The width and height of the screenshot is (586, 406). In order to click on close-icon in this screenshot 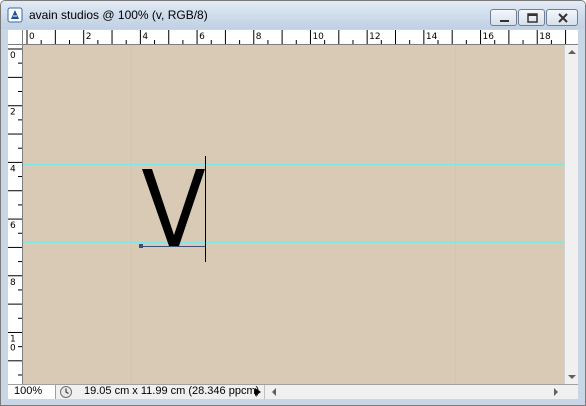, I will do `click(563, 18)`.